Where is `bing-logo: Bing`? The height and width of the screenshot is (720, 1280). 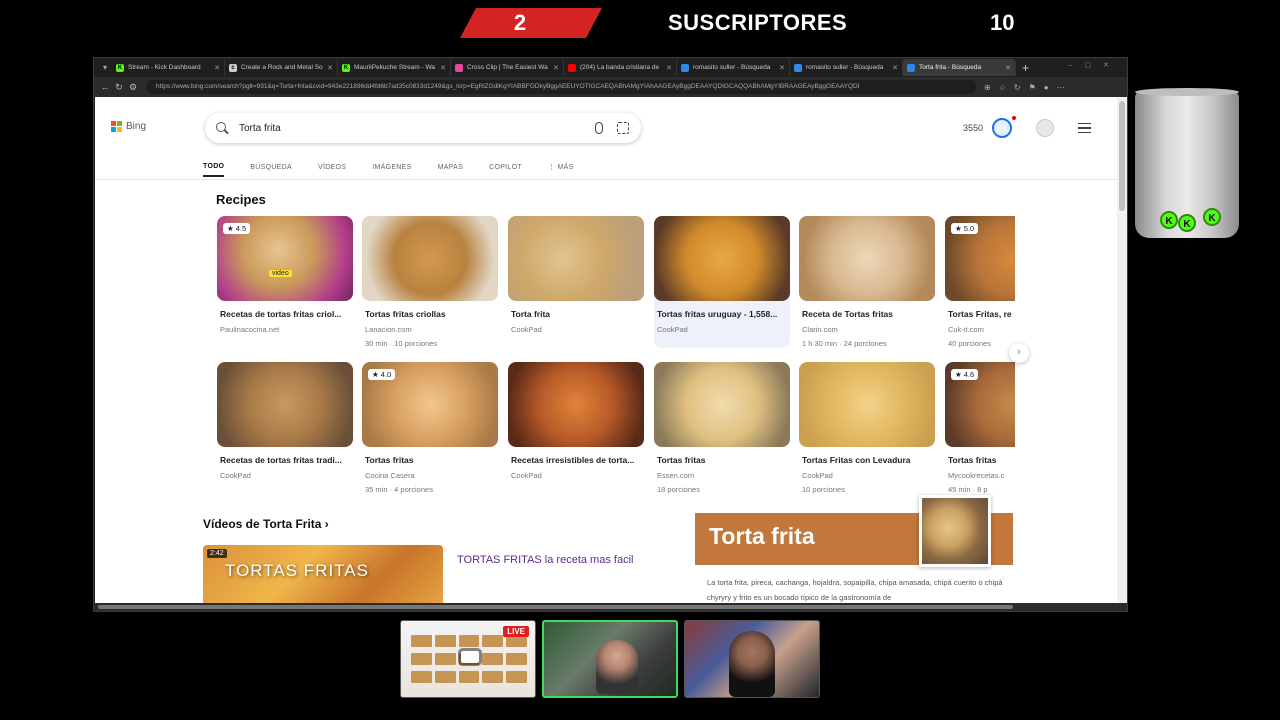
bing-logo: Bing is located at coordinates (128, 126).